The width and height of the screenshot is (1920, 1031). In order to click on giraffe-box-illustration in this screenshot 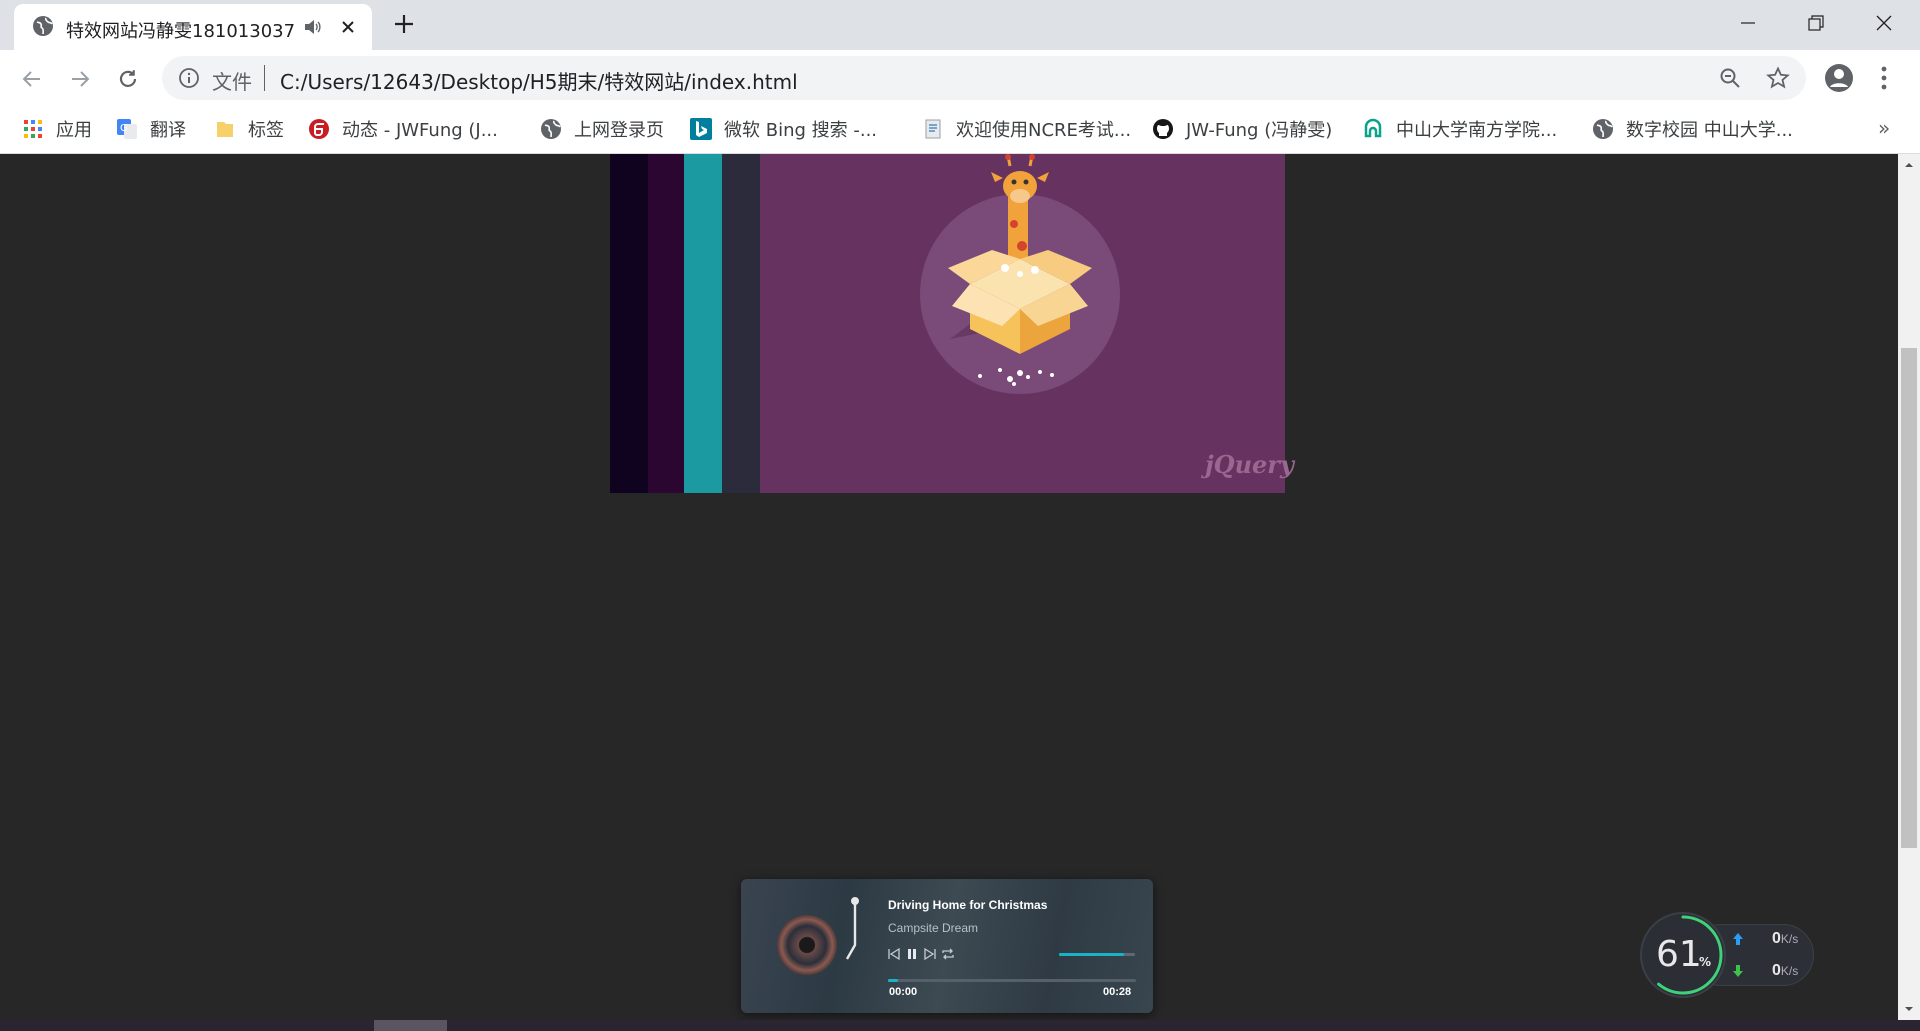, I will do `click(1020, 274)`.